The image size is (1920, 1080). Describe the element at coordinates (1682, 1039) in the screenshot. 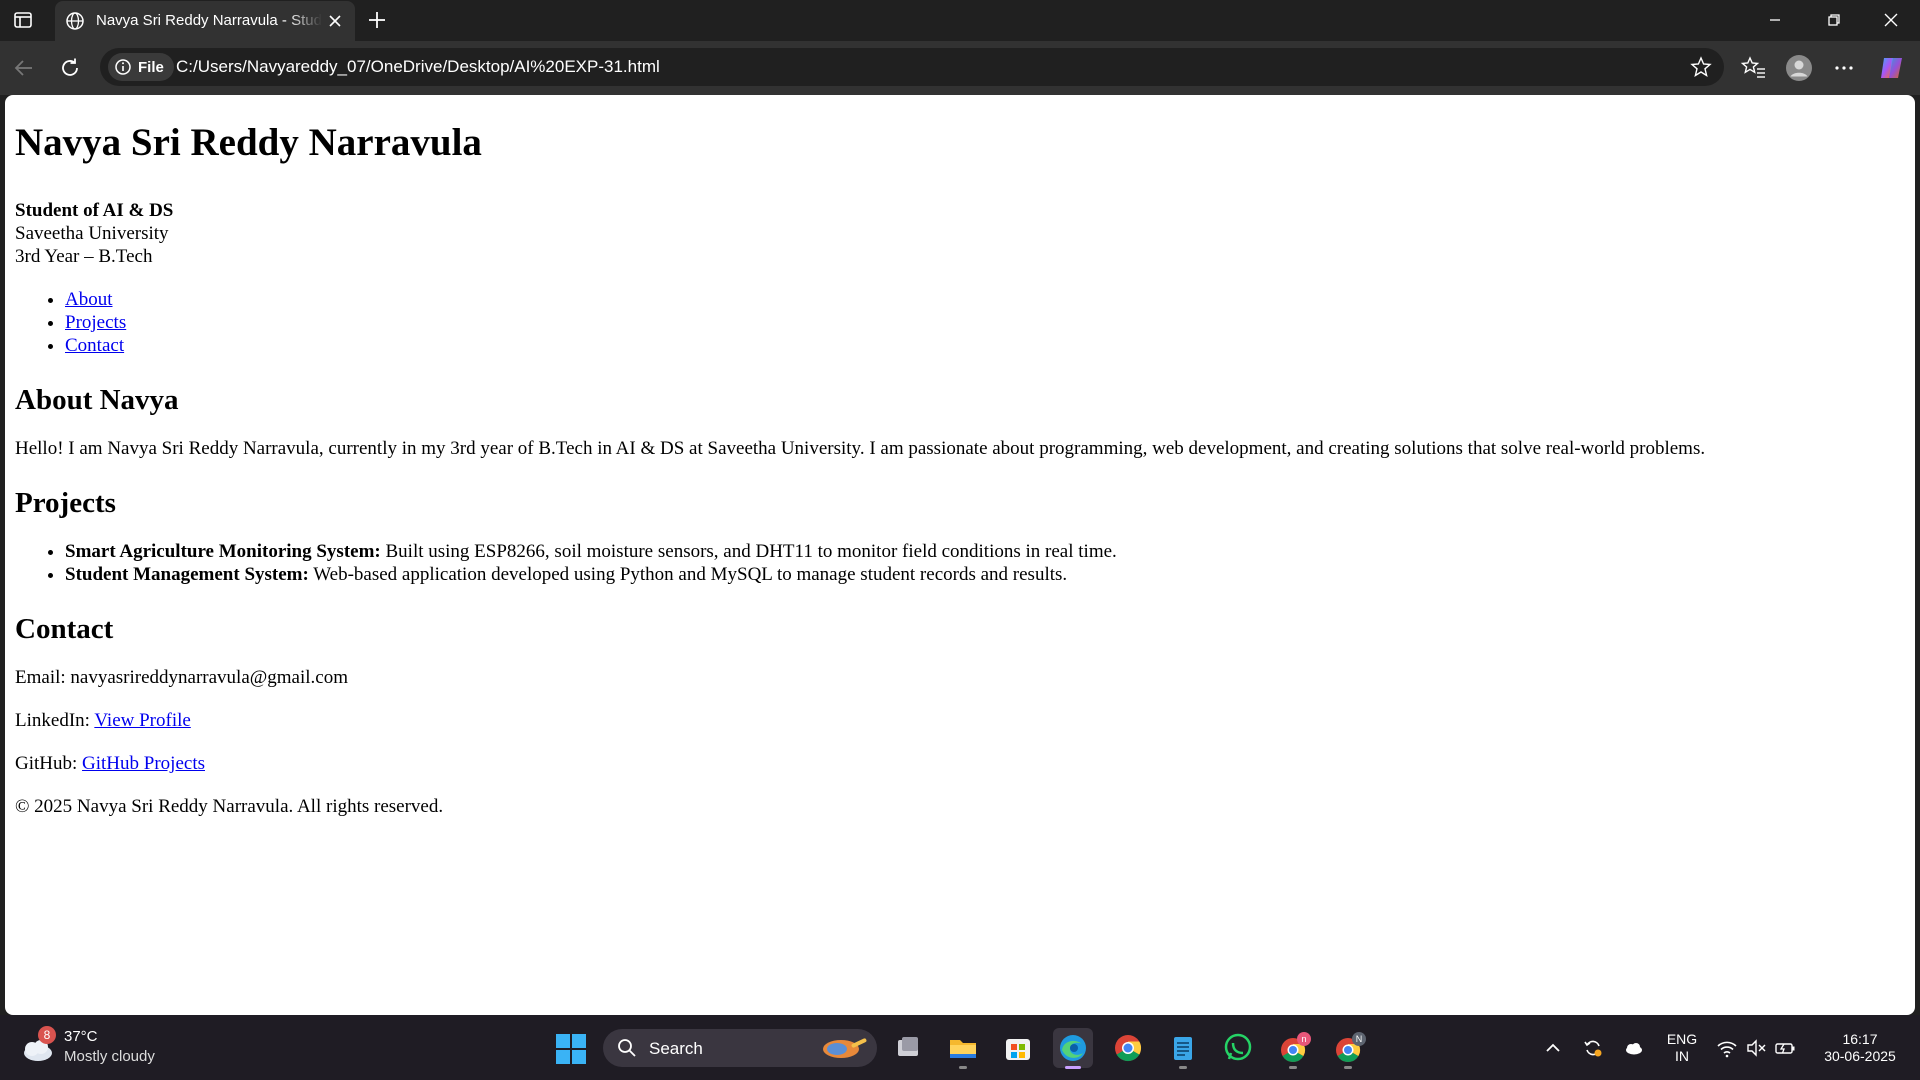

I see `language-code: ENG` at that location.